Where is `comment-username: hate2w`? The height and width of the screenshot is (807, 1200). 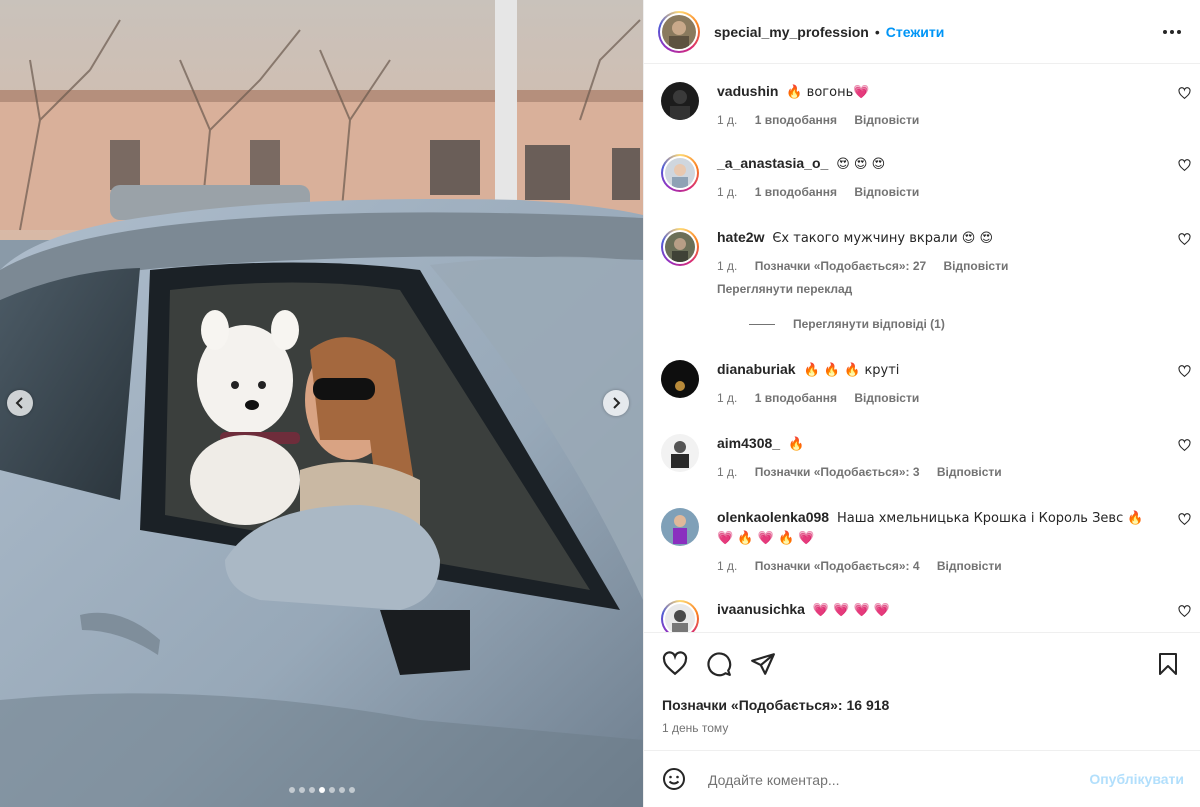
comment-username: hate2w is located at coordinates (740, 237).